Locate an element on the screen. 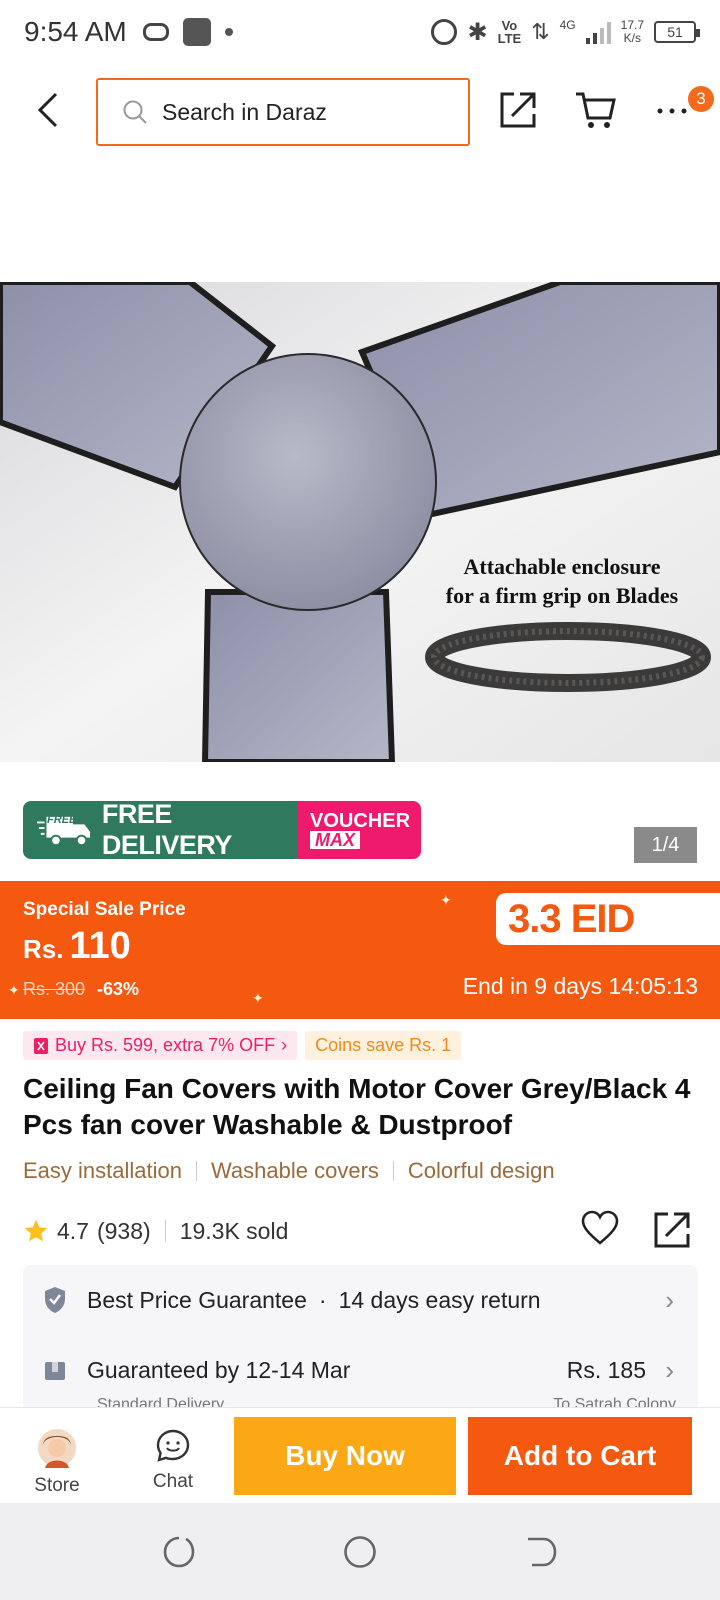  bluetooth-icon: ✱ is located at coordinates (477, 32).